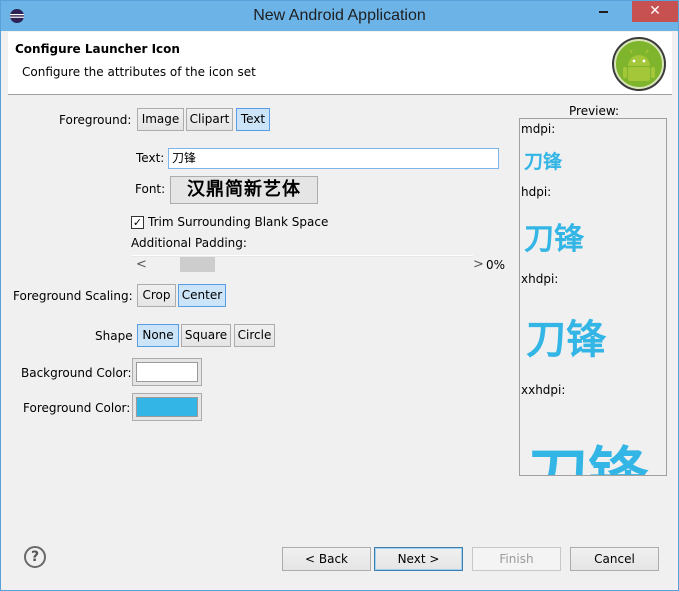 The image size is (679, 591). Describe the element at coordinates (540, 279) in the screenshot. I see `preview-xhdpi-label: xhdpi:` at that location.